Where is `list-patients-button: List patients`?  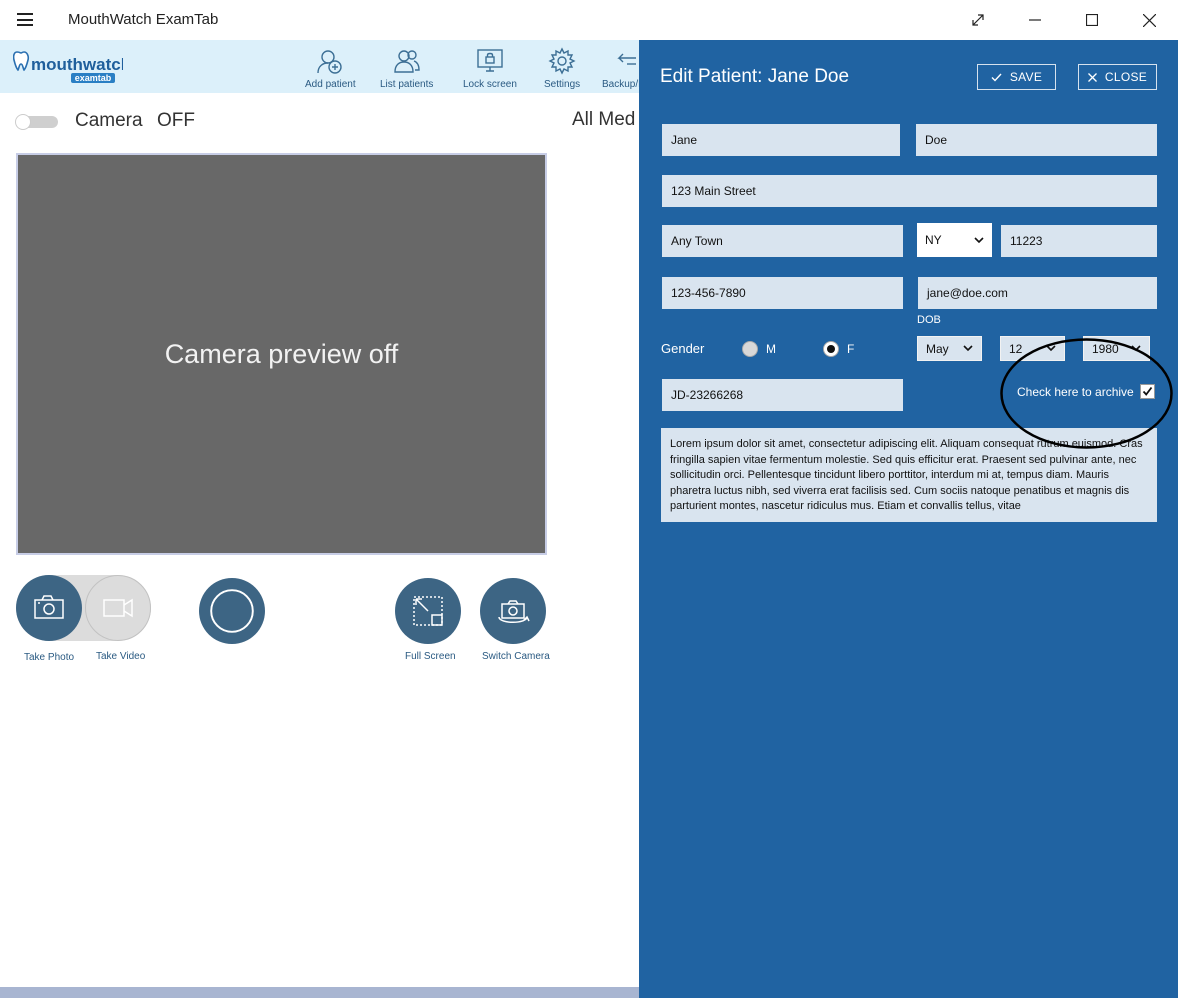 list-patients-button: List patients is located at coordinates (406, 68).